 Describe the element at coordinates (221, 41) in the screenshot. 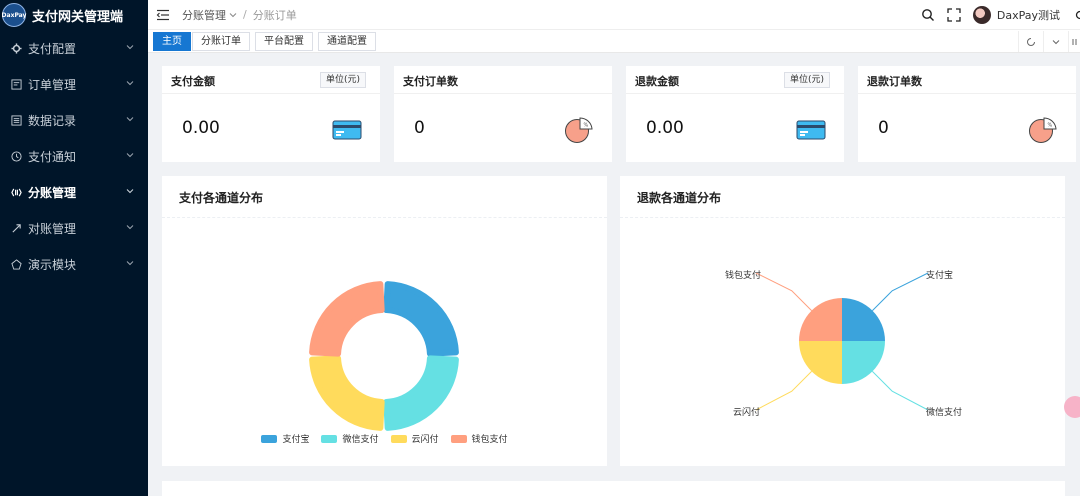

I see `tab-split-order: 分账订单` at that location.